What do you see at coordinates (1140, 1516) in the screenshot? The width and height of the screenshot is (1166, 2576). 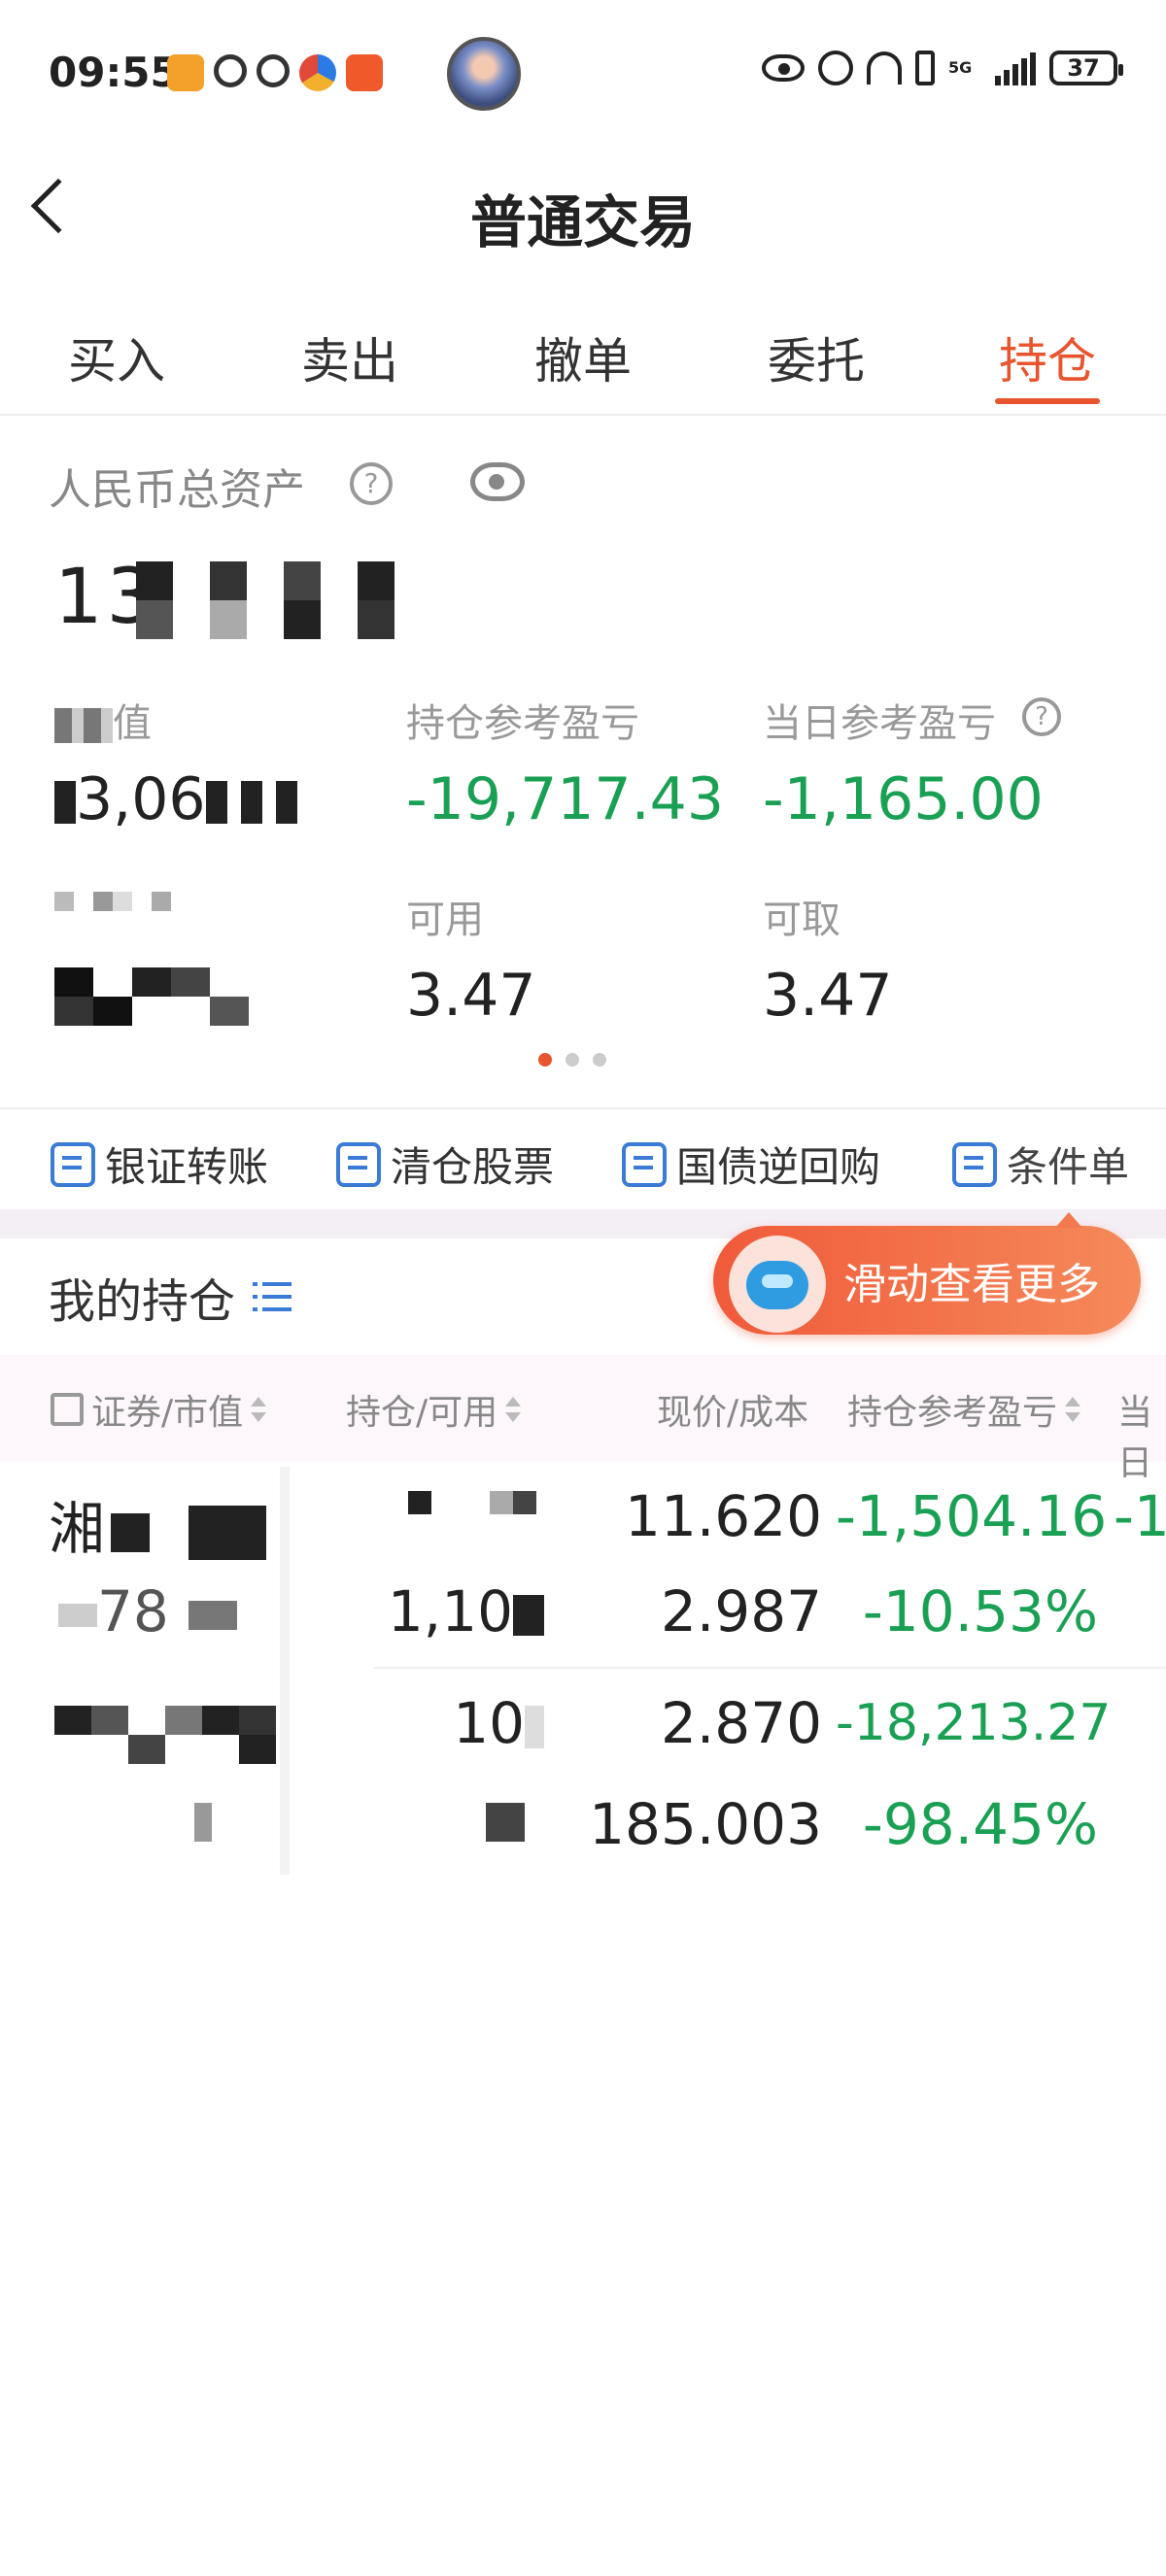 I see `daily-pnl-partial: -1` at bounding box center [1140, 1516].